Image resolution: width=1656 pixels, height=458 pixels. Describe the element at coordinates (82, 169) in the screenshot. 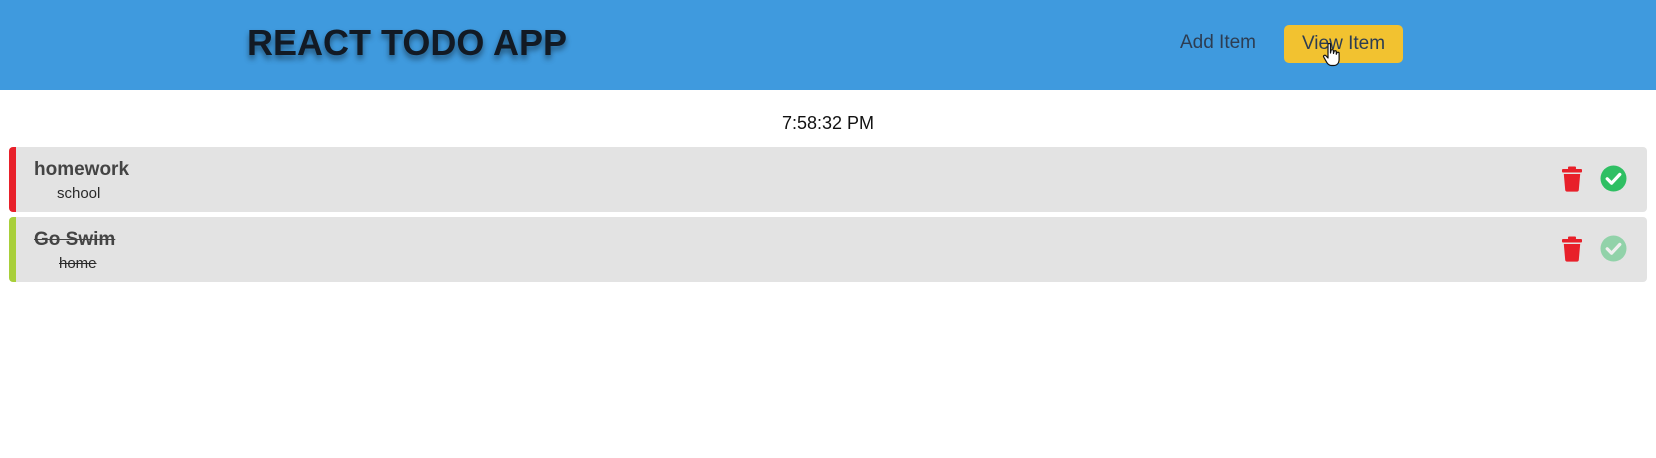

I see `todo-title: homework` at that location.